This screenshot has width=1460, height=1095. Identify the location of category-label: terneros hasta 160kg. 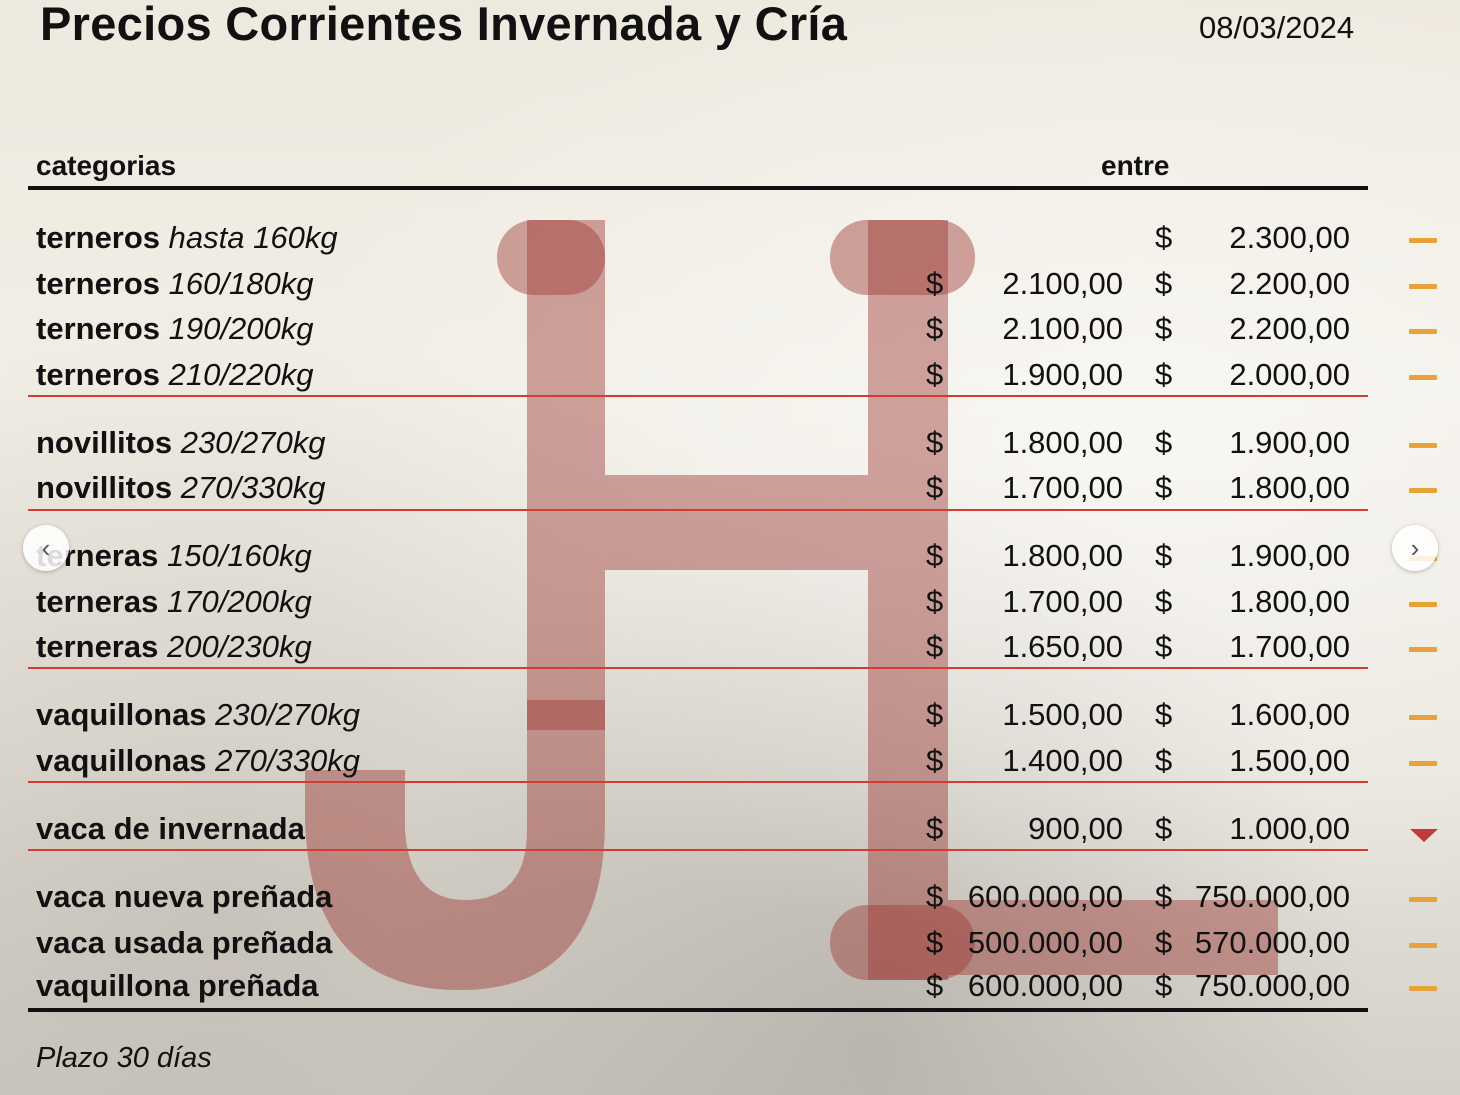
(187, 238).